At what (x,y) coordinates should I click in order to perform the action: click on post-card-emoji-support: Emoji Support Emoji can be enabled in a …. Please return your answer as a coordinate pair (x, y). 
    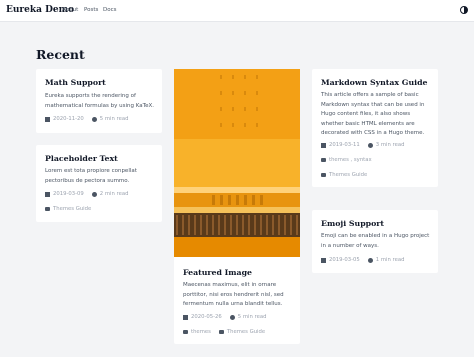
    Looking at the image, I should click on (375, 241).